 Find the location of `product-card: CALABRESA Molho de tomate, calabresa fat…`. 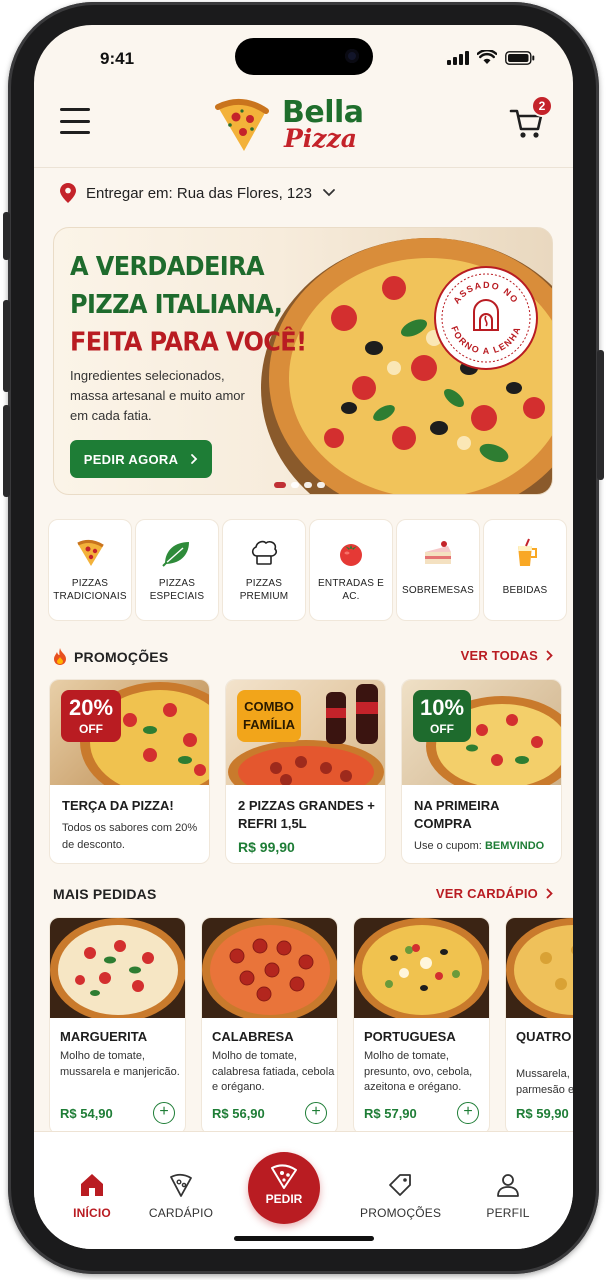

product-card: CALABRESA Molho de tomate, calabresa fat… is located at coordinates (269, 1026).